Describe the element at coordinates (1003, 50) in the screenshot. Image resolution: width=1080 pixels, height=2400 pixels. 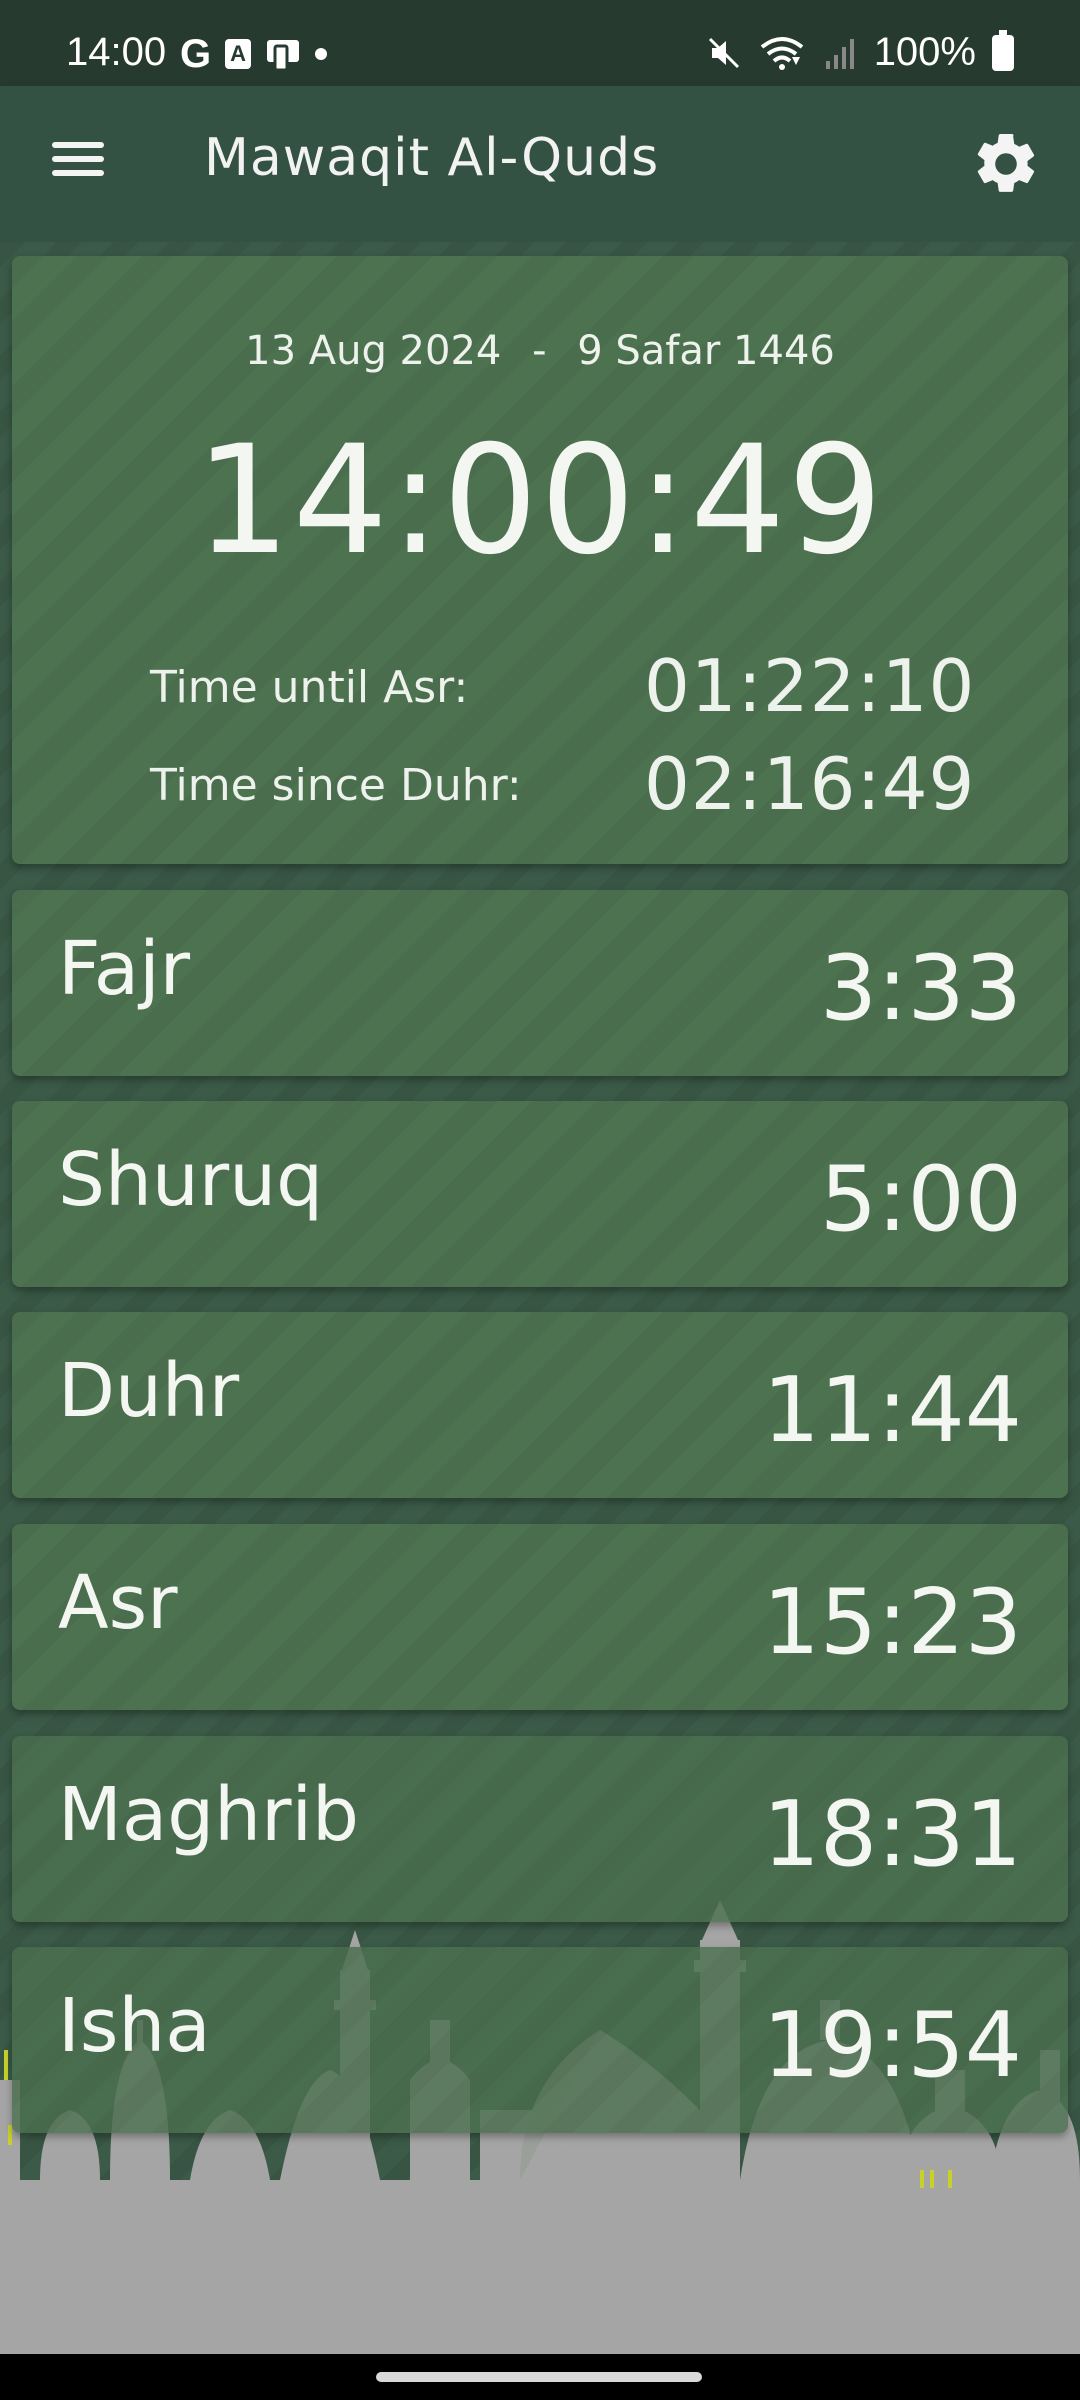
I see `battery-icon` at that location.